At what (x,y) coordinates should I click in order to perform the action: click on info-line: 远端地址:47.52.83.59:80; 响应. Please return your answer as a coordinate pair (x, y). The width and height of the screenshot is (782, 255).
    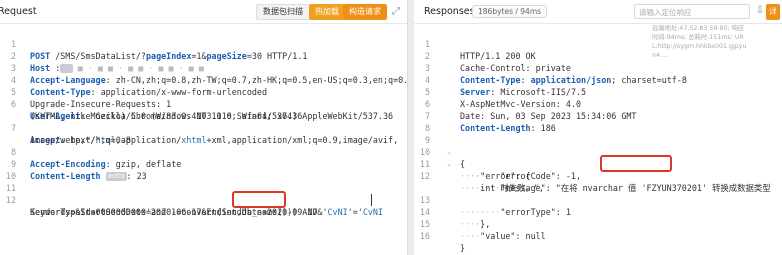
    Looking at the image, I should click on (698, 28).